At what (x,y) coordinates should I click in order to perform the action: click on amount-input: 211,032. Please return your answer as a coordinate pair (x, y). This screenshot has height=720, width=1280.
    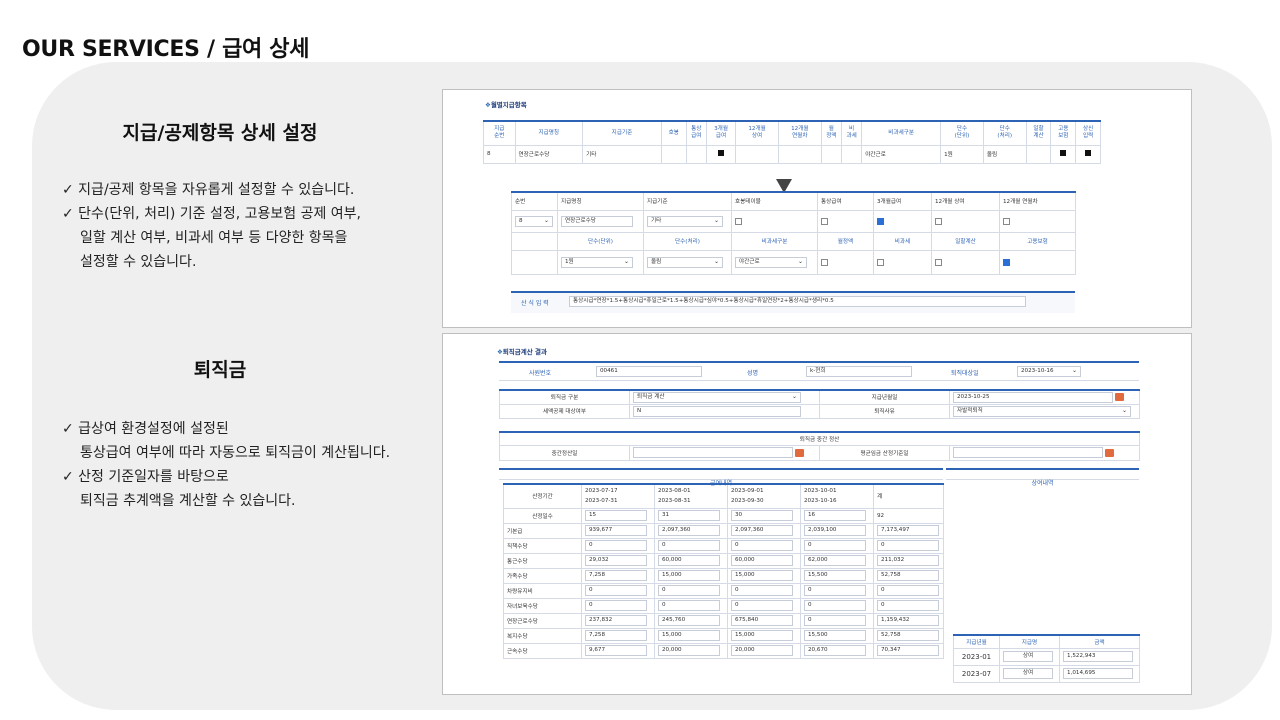
    Looking at the image, I should click on (908, 560).